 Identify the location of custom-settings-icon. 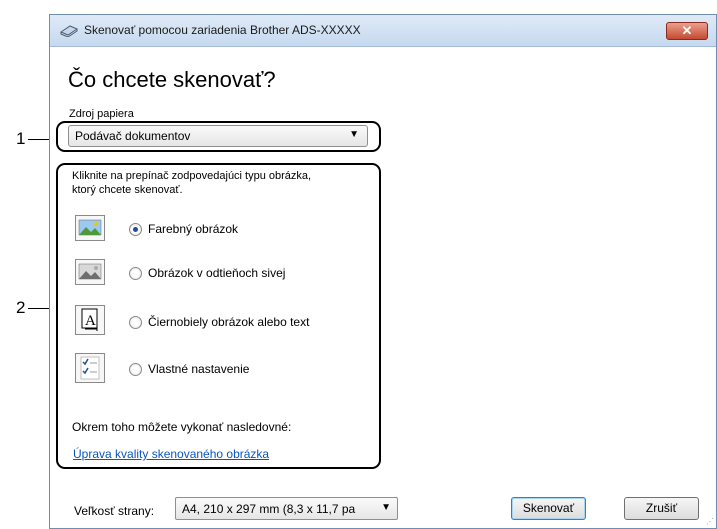
(90, 368).